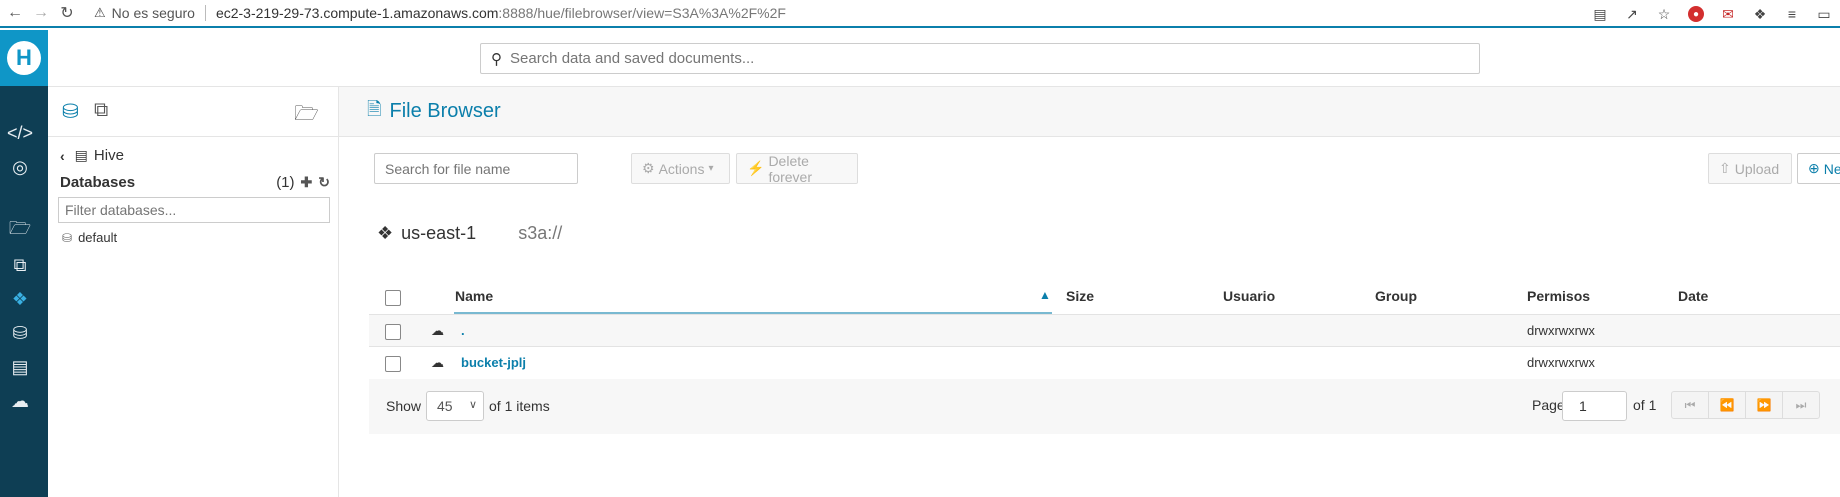  I want to click on plus-icon: ✚, so click(307, 182).